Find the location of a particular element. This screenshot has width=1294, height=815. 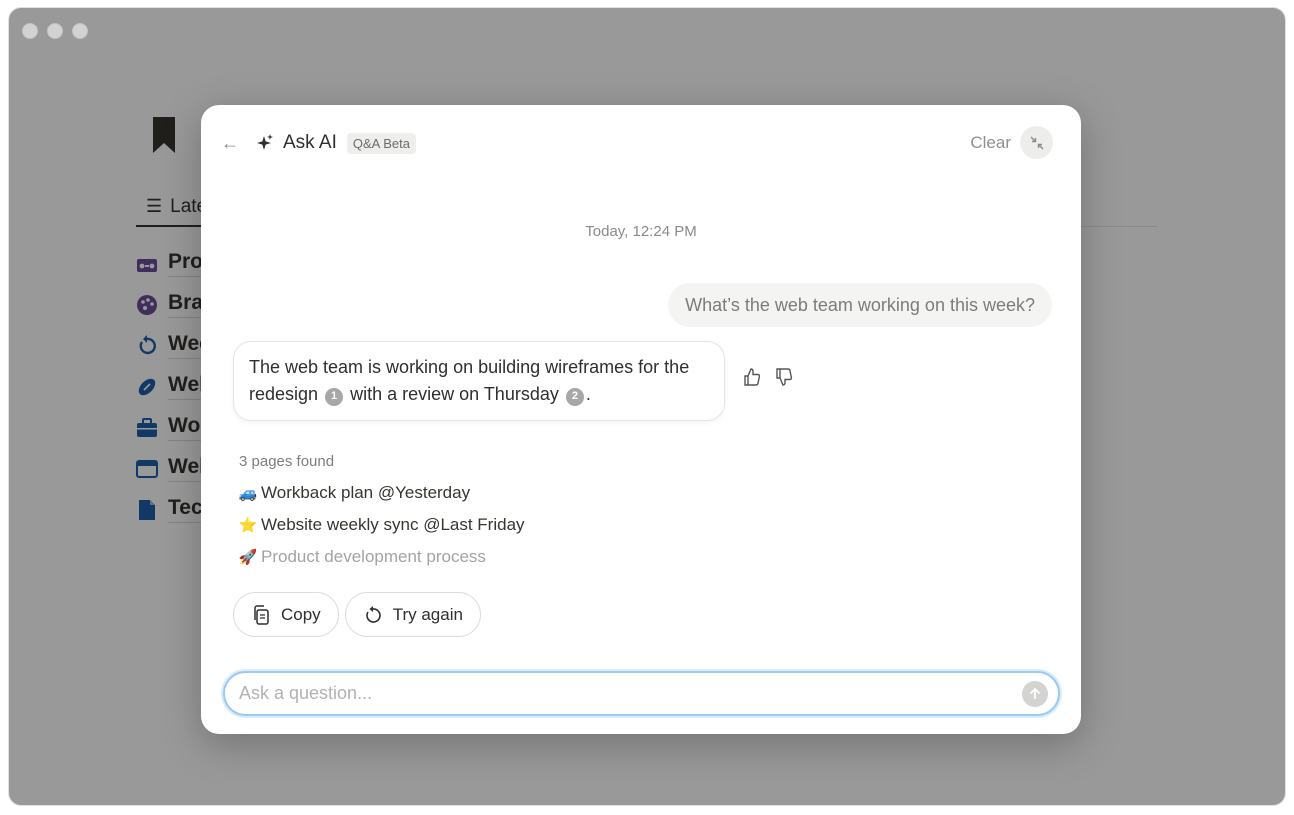

clear-button: Clear is located at coordinates (990, 143).